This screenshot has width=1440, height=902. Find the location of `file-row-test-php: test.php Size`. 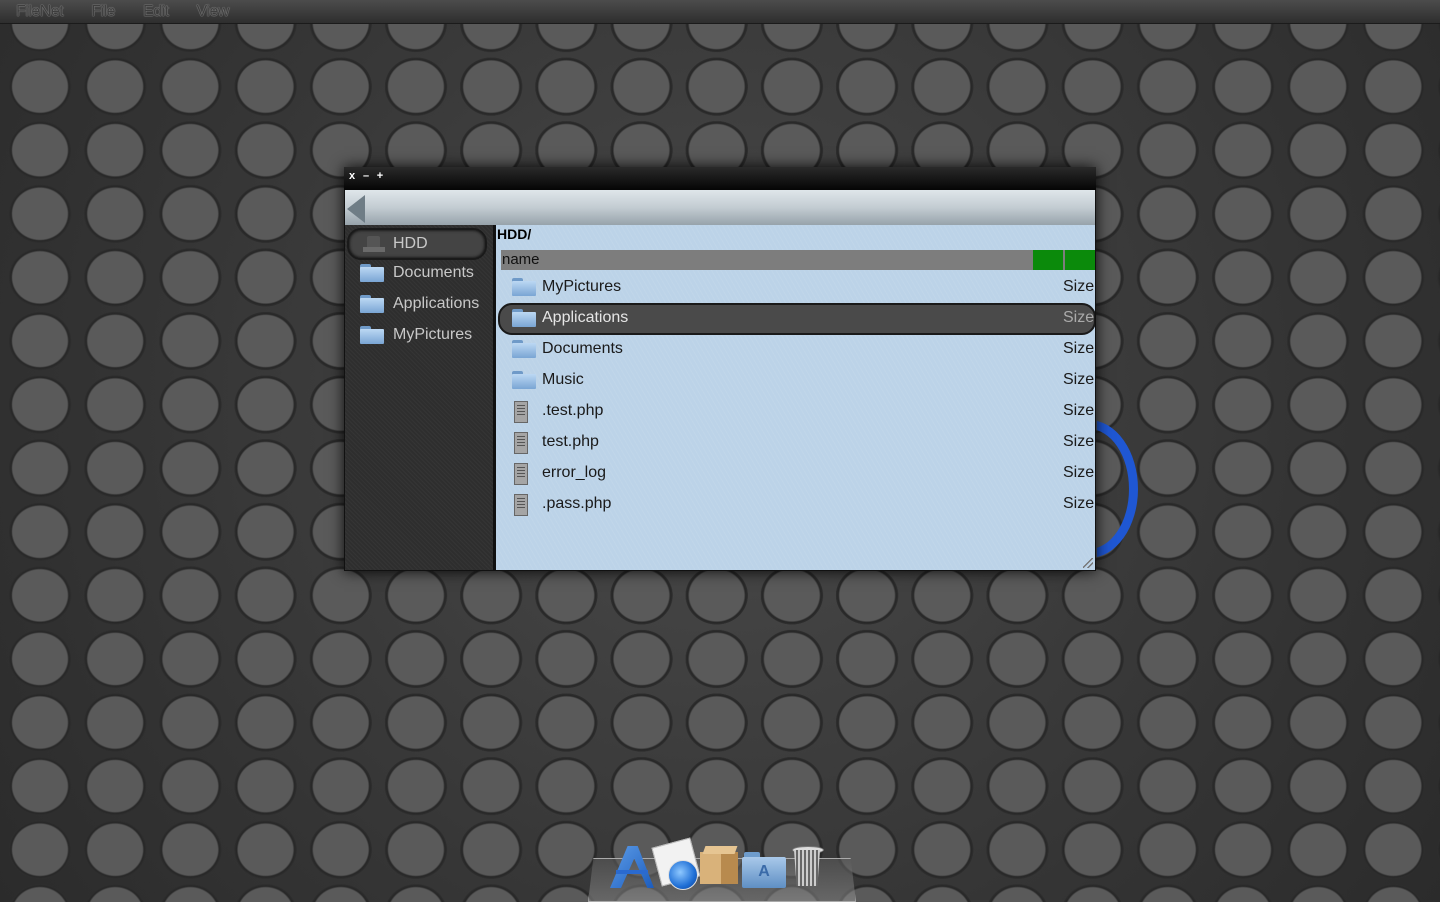

file-row-test-php: test.php Size is located at coordinates (796, 442).